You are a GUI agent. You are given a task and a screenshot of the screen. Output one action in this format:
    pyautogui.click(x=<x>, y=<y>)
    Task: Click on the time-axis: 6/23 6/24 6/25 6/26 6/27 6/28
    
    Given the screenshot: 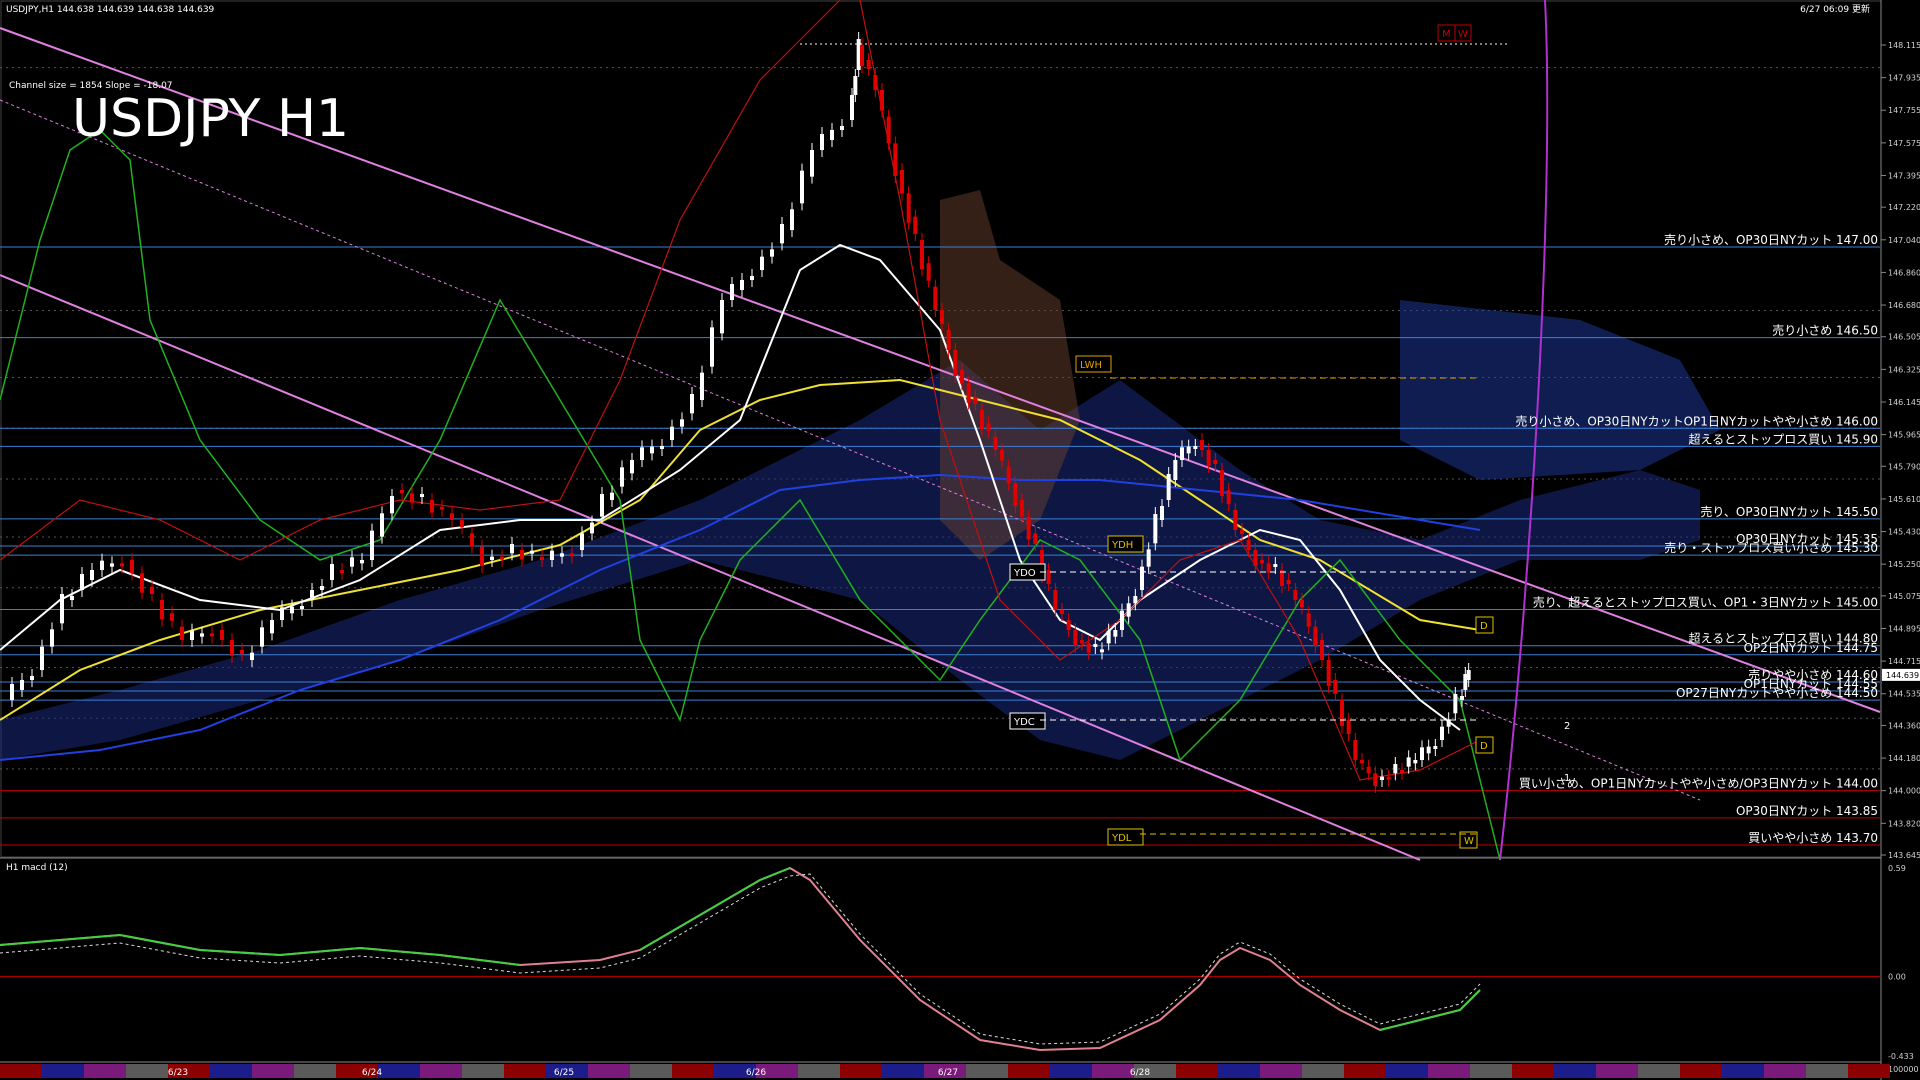 What is the action you would take?
    pyautogui.click(x=945, y=1071)
    